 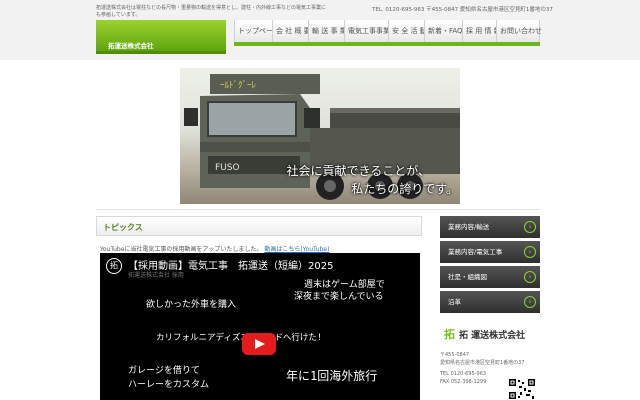 What do you see at coordinates (454, 302) in the screenshot?
I see `sidebar-item-label: 沿革` at bounding box center [454, 302].